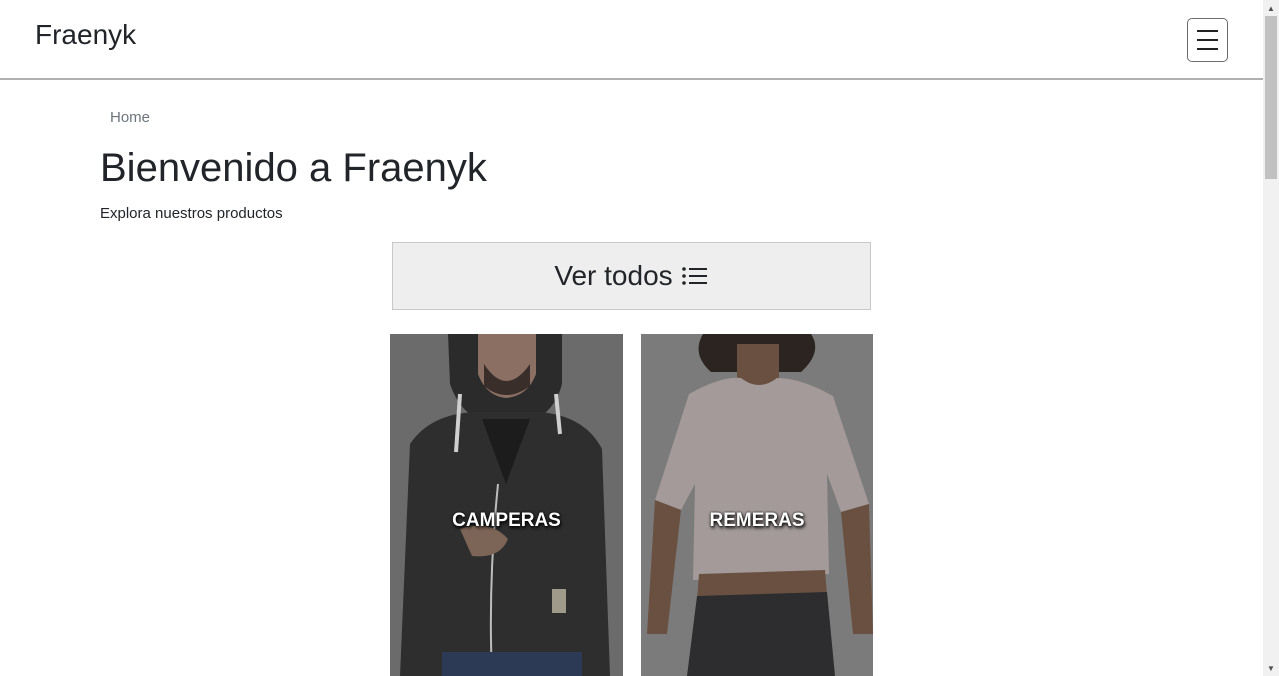 The image size is (1279, 676). I want to click on category-label-camperas: CAMPERAS, so click(506, 520).